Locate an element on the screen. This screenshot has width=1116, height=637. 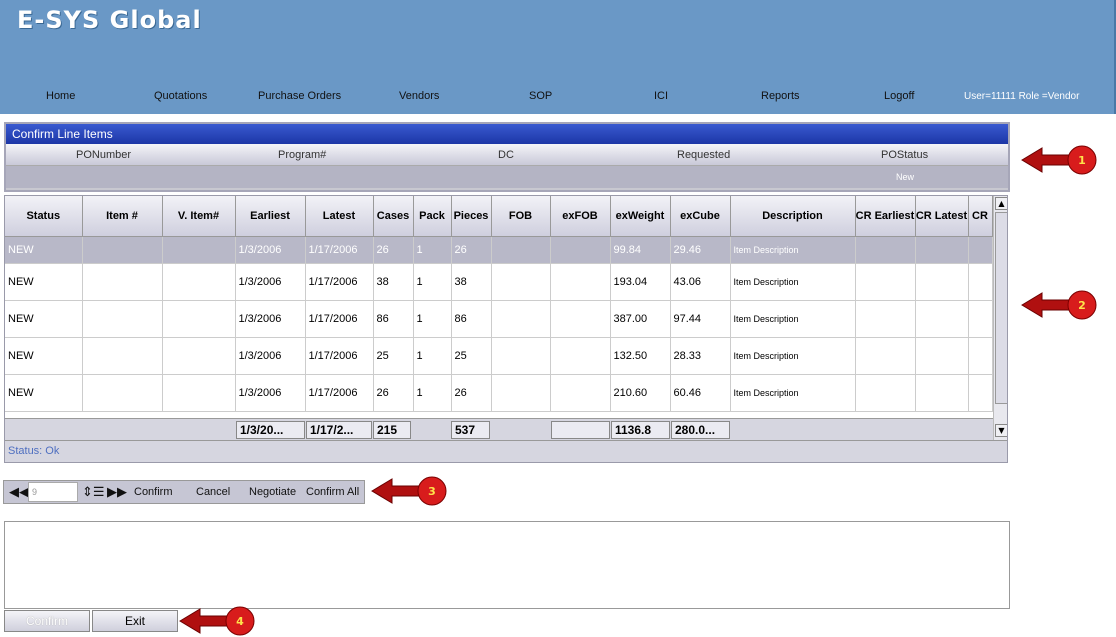
cancel-button: Cancel is located at coordinates (213, 492).